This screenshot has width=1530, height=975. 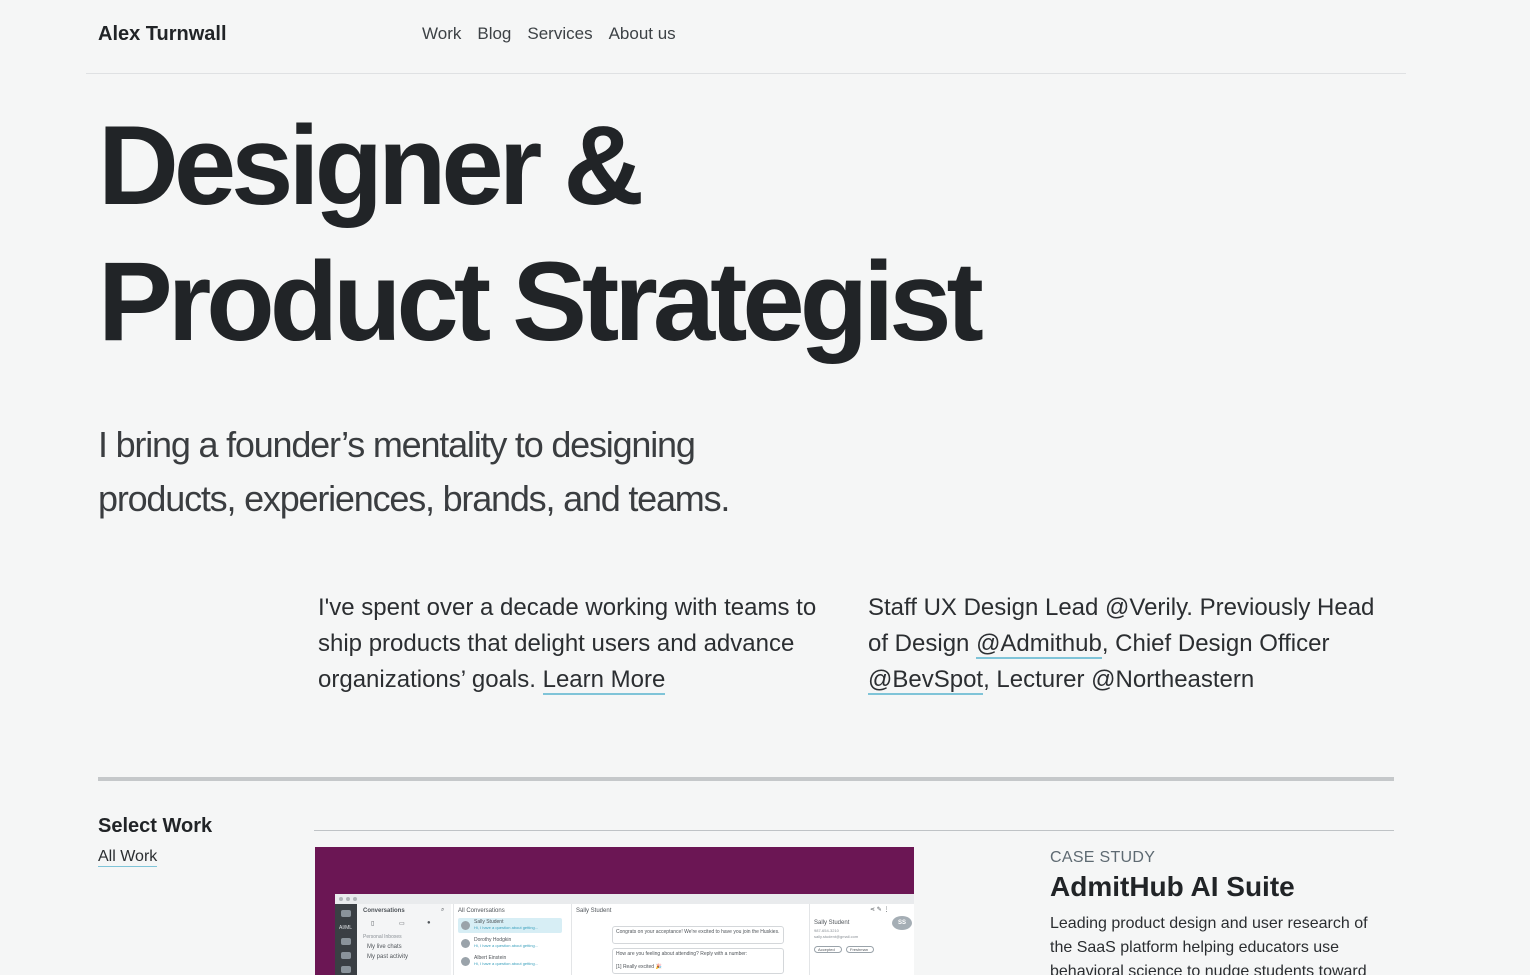 What do you see at coordinates (594, 911) in the screenshot?
I see `mock-thread-name: Sally Student` at bounding box center [594, 911].